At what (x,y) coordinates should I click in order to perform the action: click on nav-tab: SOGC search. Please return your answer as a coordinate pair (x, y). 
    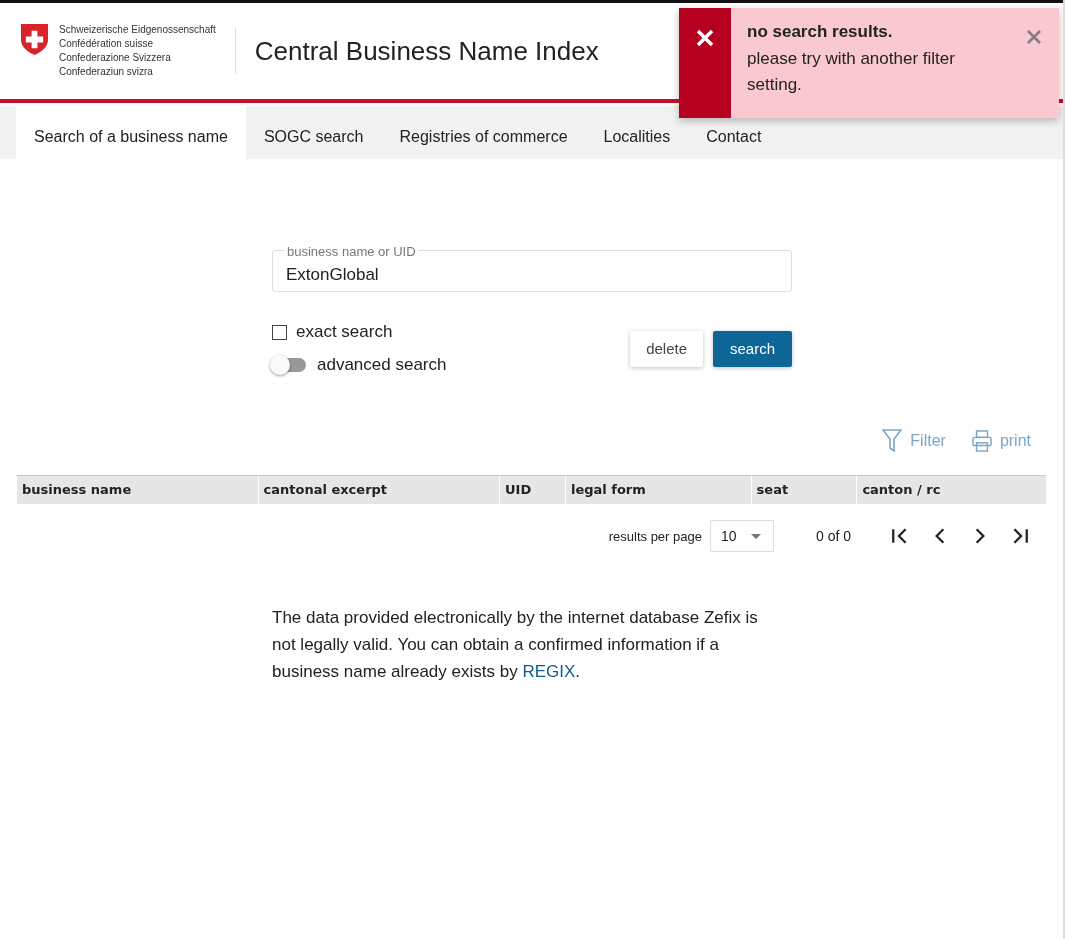
    Looking at the image, I should click on (313, 132).